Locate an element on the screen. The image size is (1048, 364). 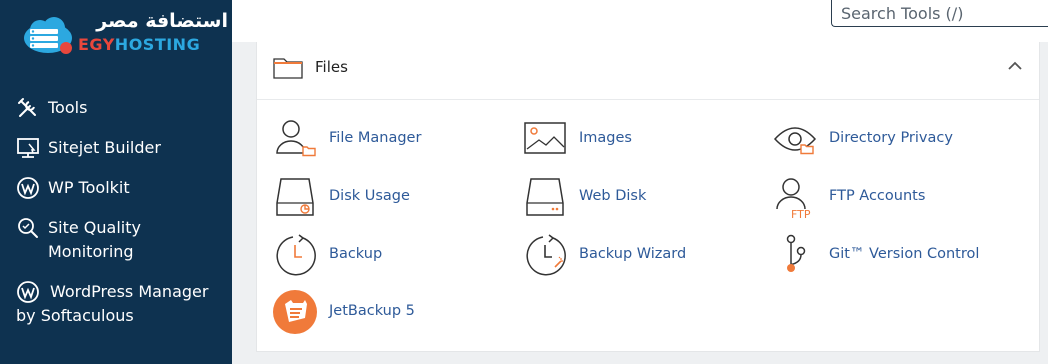
jetbackup-icon is located at coordinates (295, 312).